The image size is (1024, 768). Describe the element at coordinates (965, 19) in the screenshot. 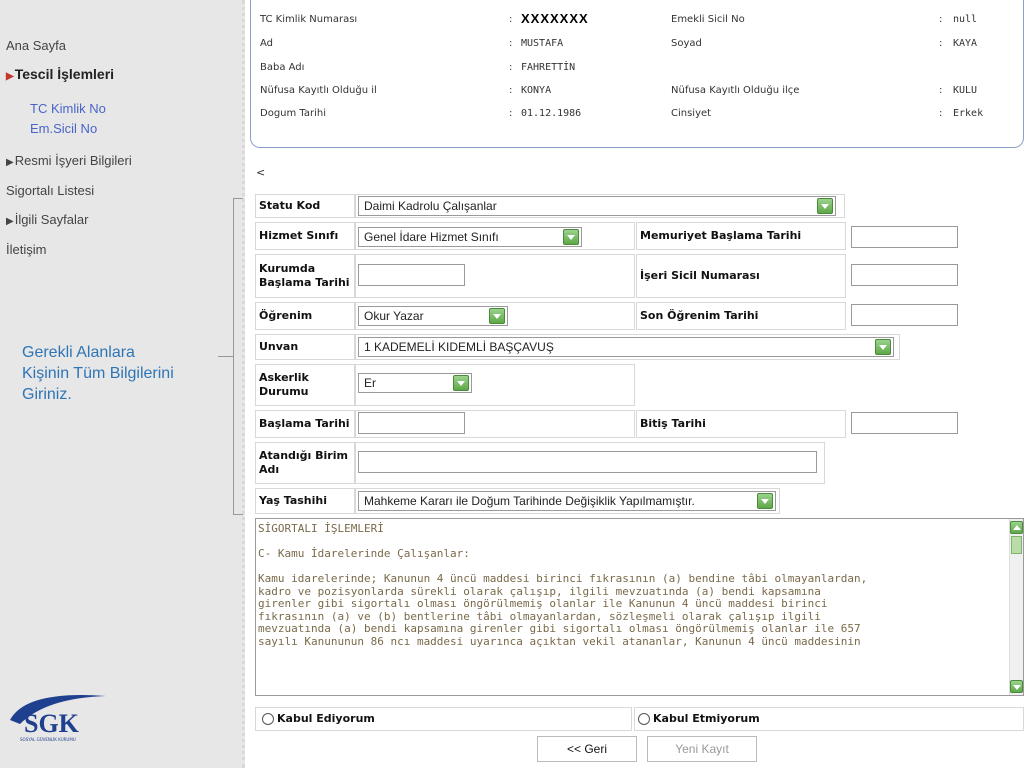

I see `emekli-value: null` at that location.